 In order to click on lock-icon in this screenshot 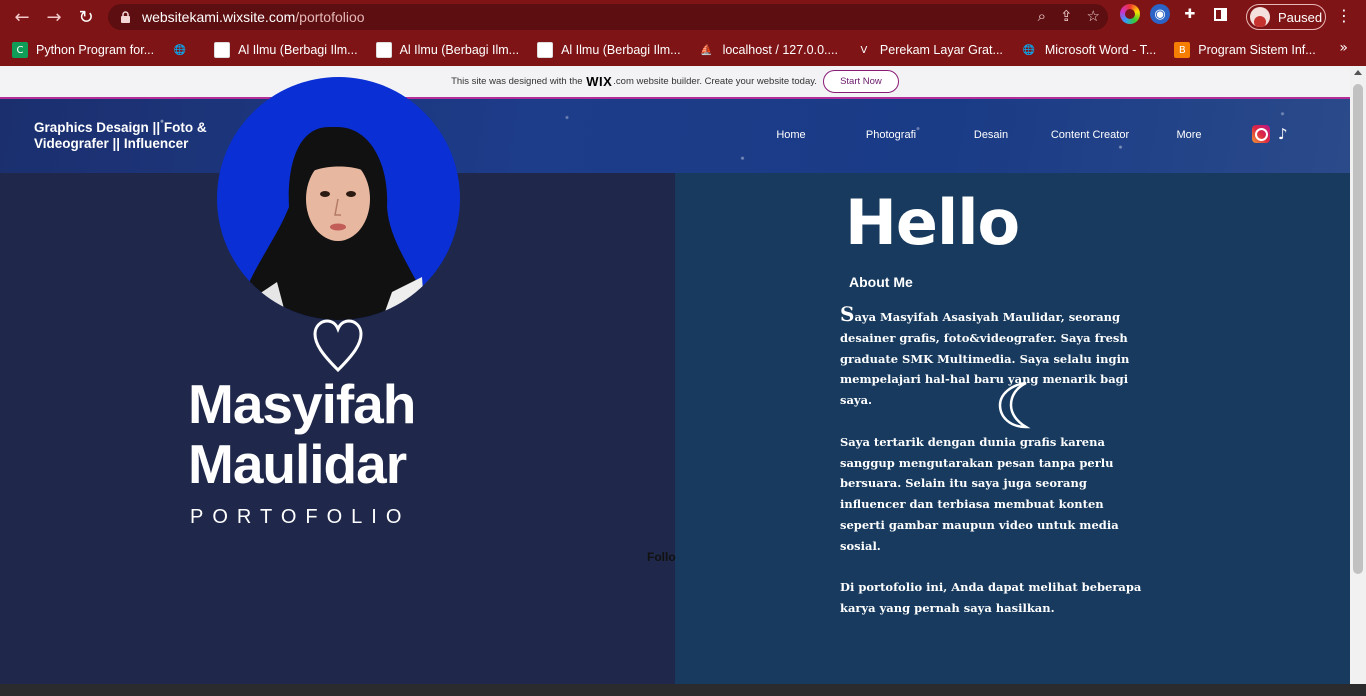, I will do `click(127, 17)`.